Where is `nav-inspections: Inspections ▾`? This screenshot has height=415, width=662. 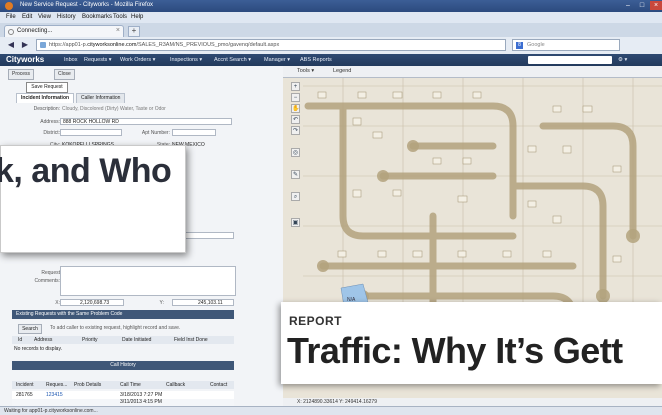
nav-inspections: Inspections ▾ is located at coordinates (186, 60).